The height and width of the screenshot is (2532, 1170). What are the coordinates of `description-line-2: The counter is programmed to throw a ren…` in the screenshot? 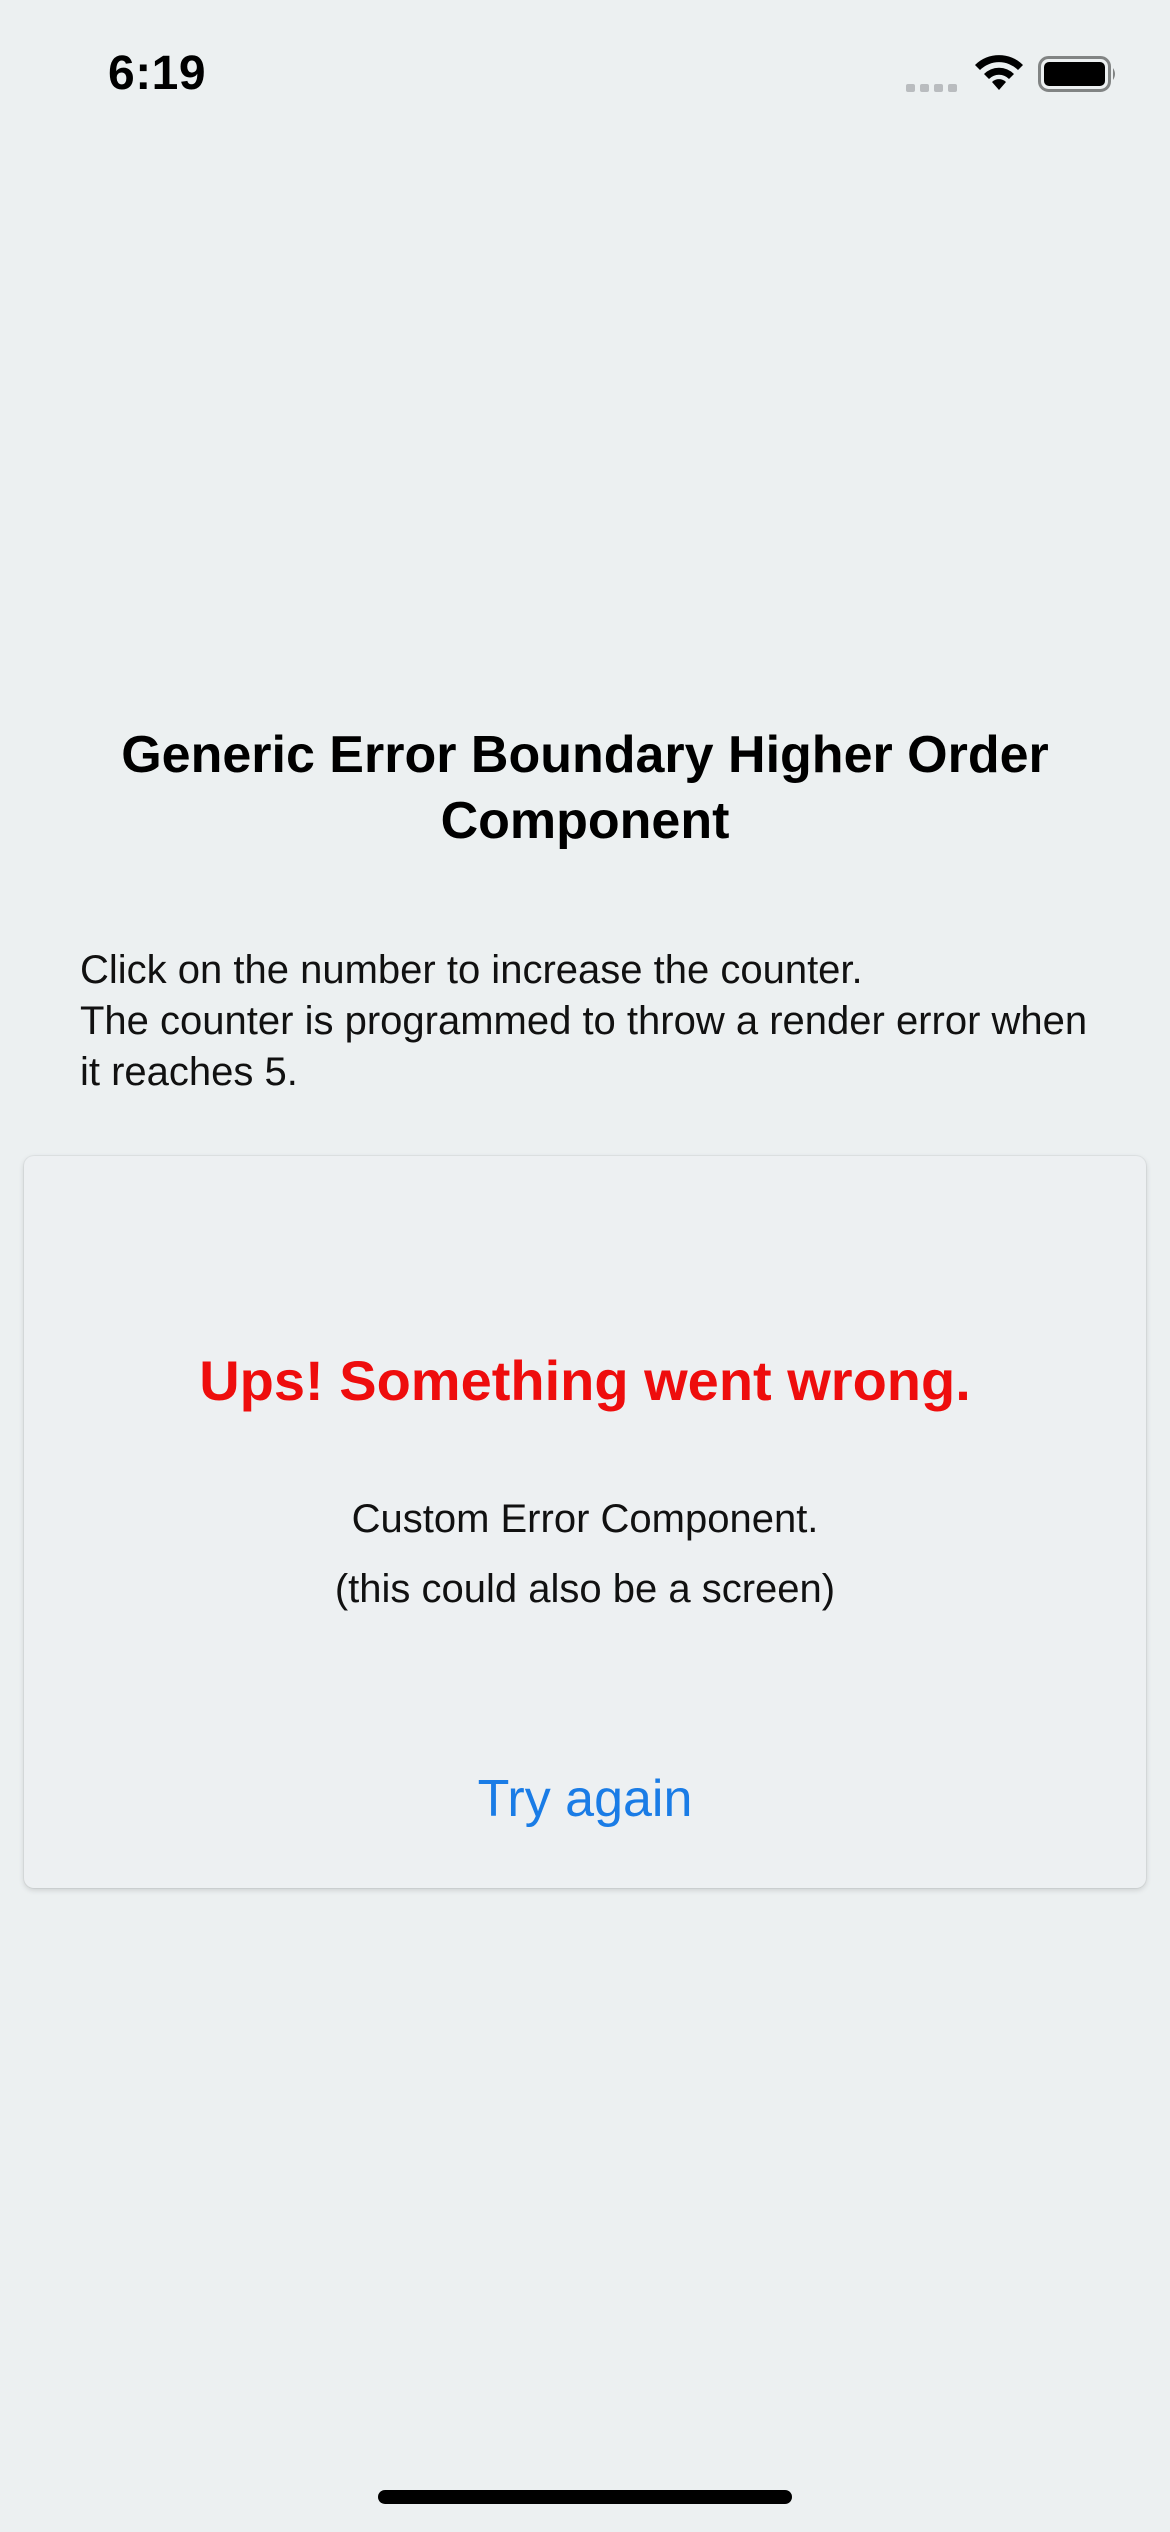 It's located at (584, 1046).